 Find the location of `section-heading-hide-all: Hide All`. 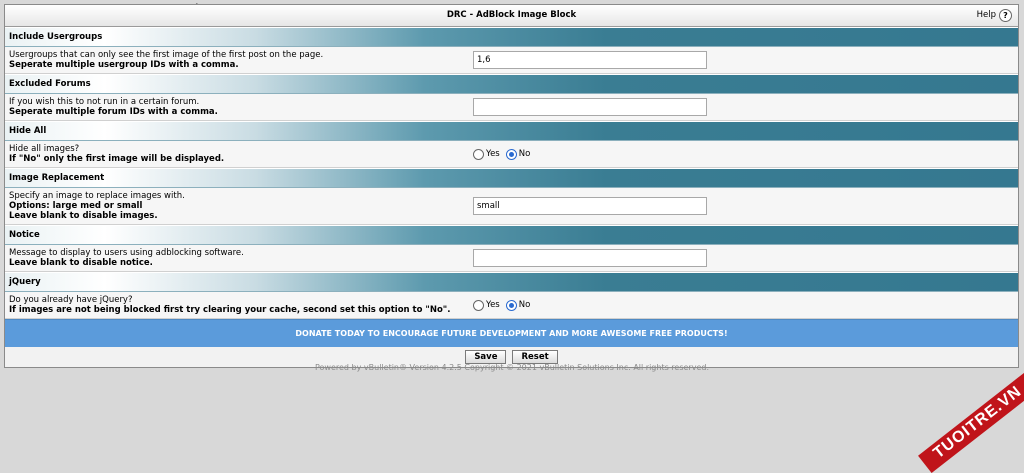

section-heading-hide-all: Hide All is located at coordinates (511, 131).